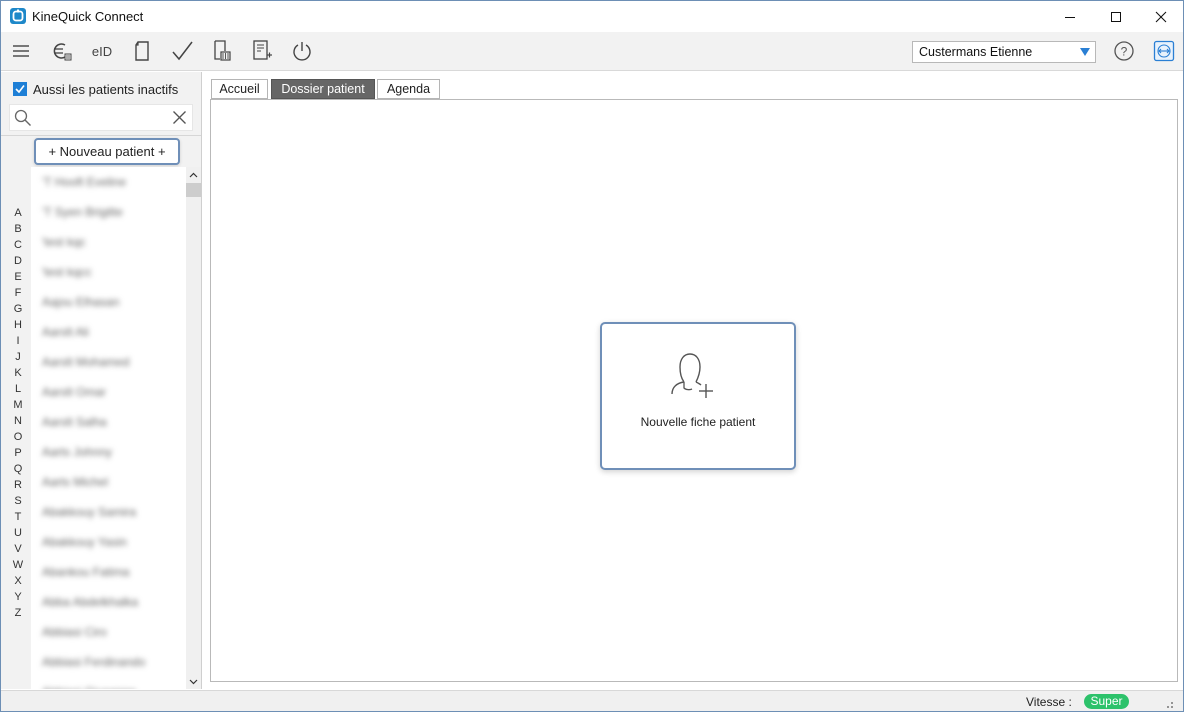 The height and width of the screenshot is (712, 1184). I want to click on patient-list-item: 'T Hooft Eveline, so click(84, 184).